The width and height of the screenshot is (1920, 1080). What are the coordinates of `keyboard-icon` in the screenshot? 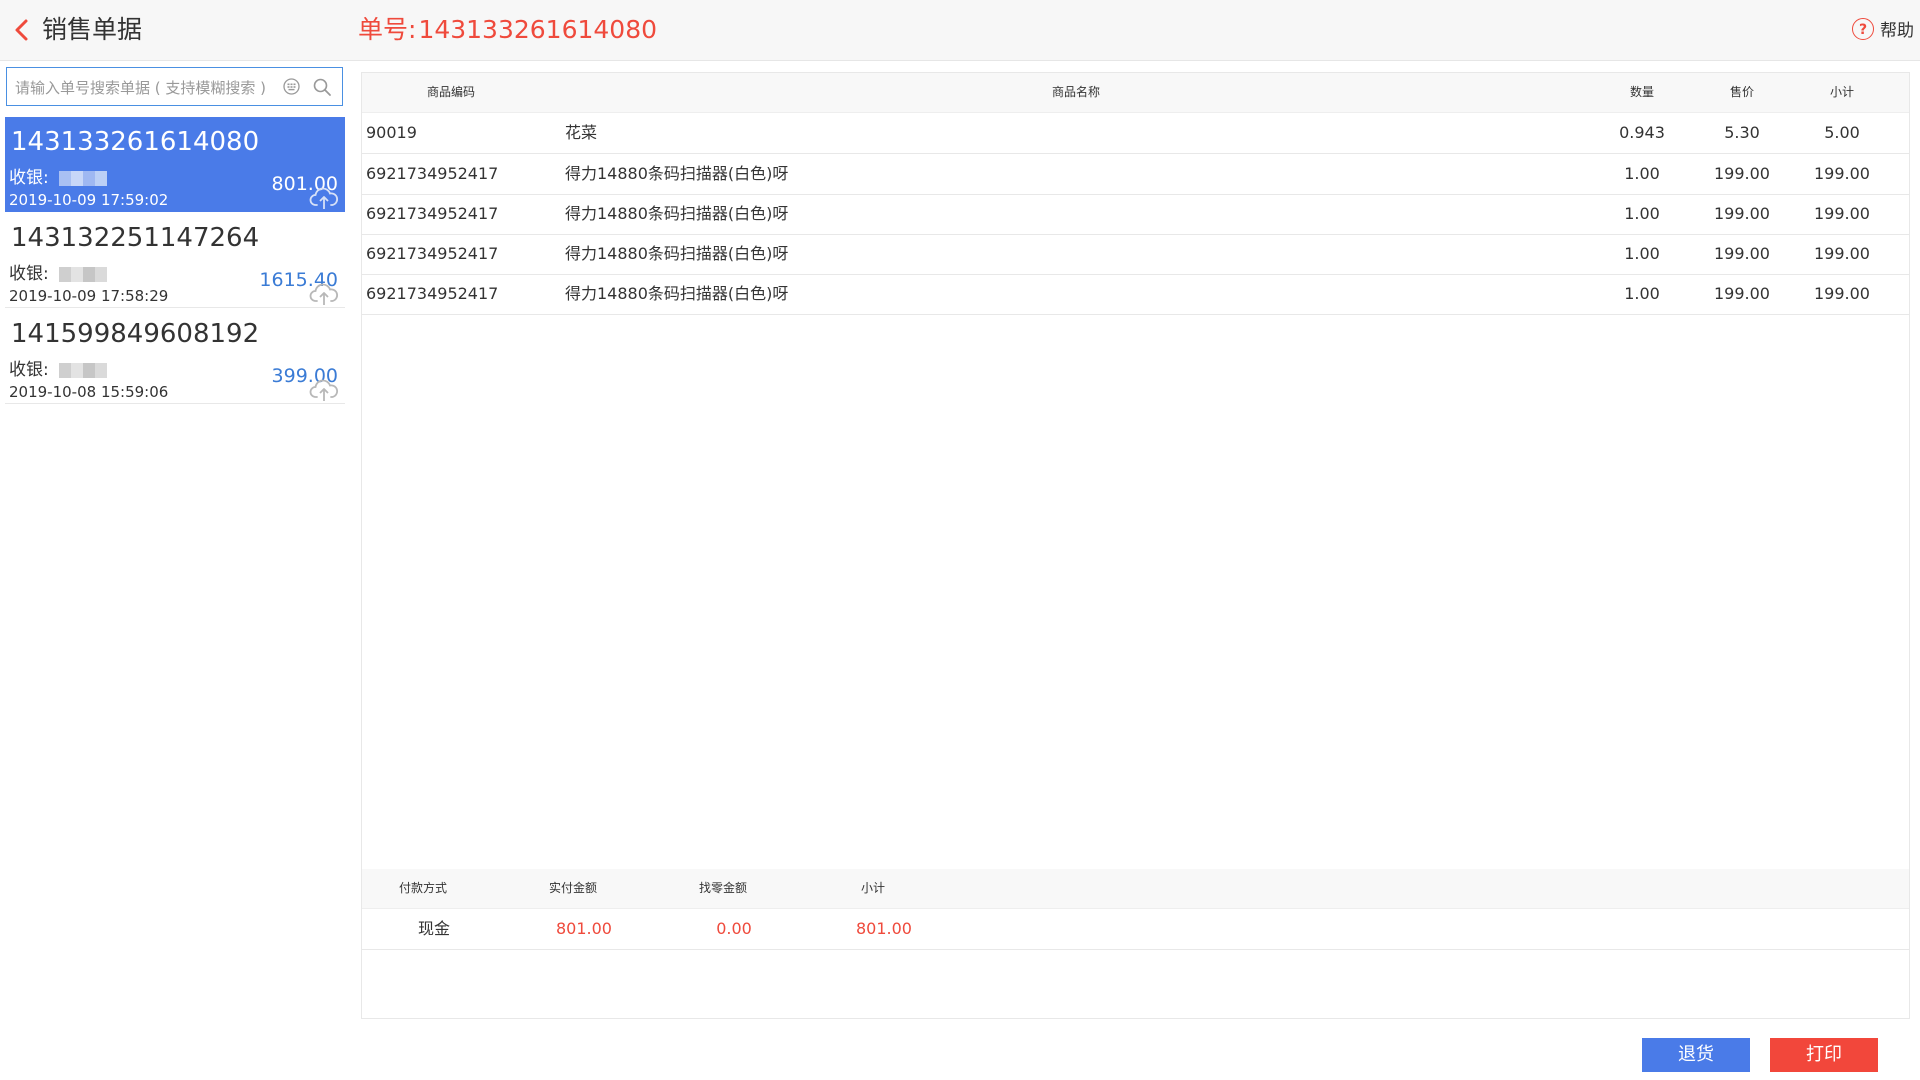 It's located at (291, 86).